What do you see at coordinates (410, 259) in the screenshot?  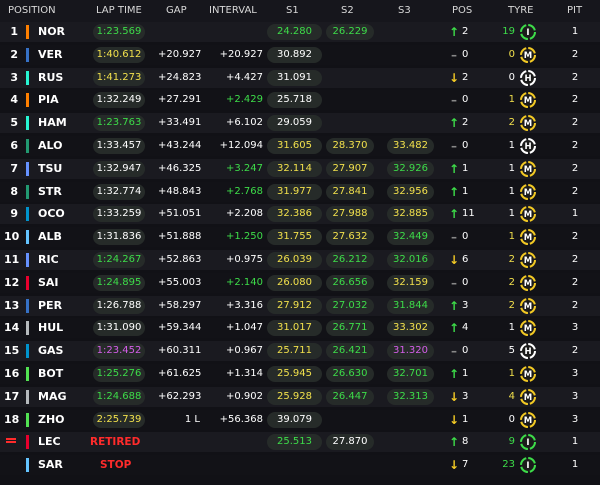 I see `sector3-time: 32.016` at bounding box center [410, 259].